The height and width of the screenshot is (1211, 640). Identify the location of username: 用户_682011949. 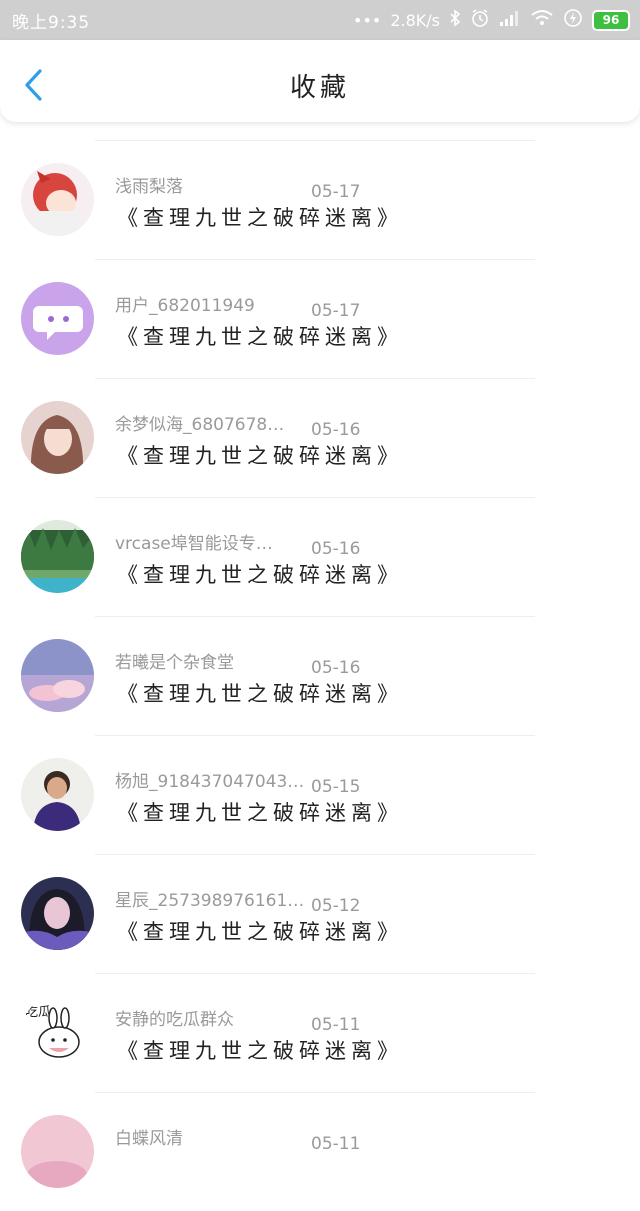
(185, 306).